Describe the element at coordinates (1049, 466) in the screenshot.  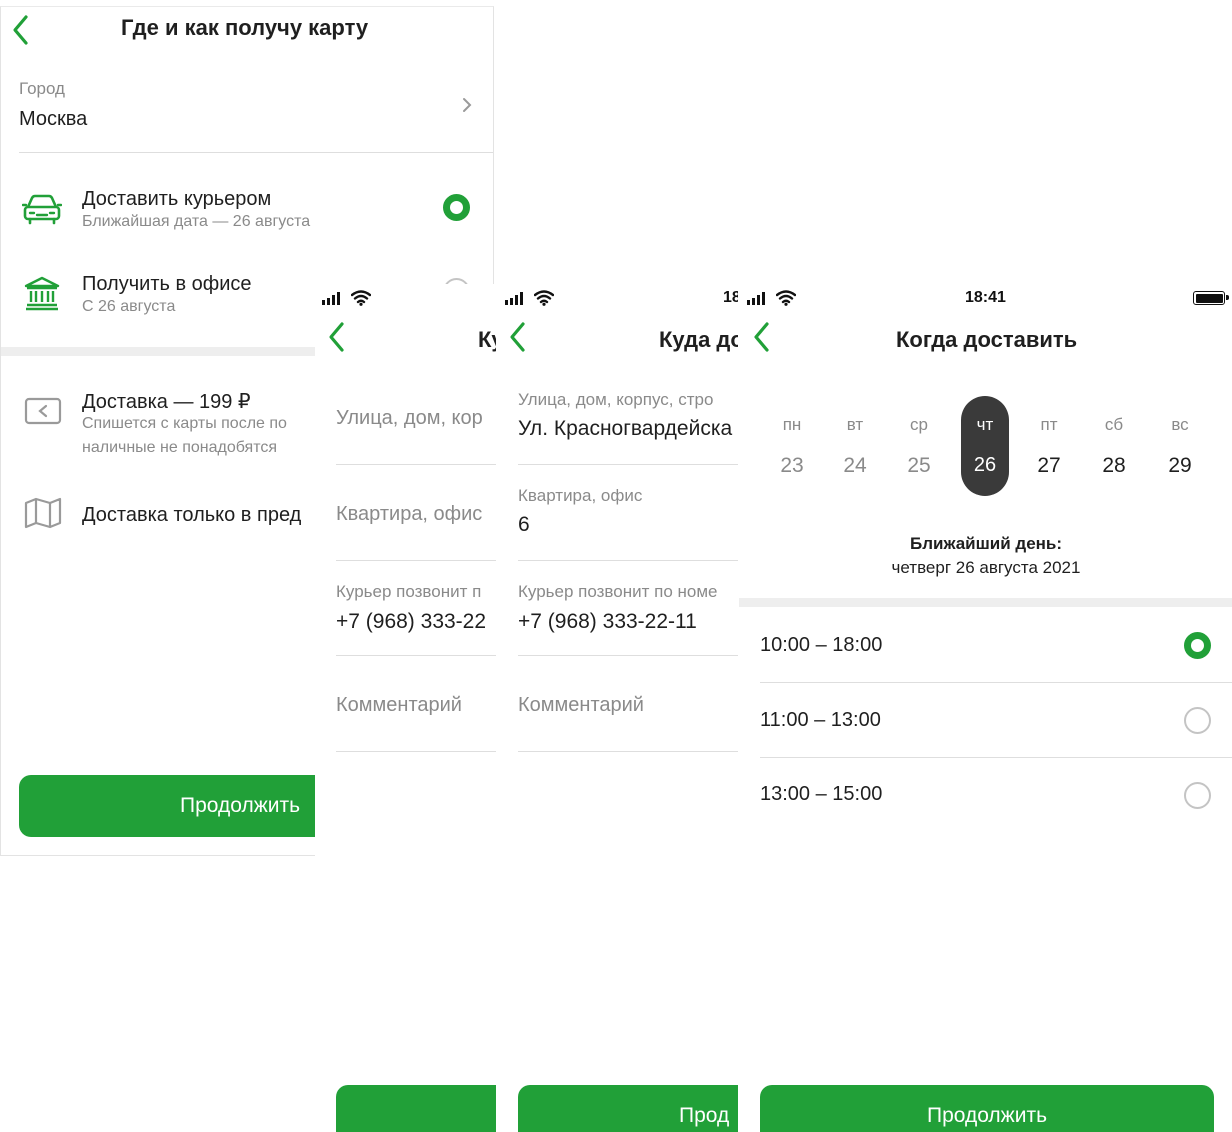
I see `day-number: 27` at that location.